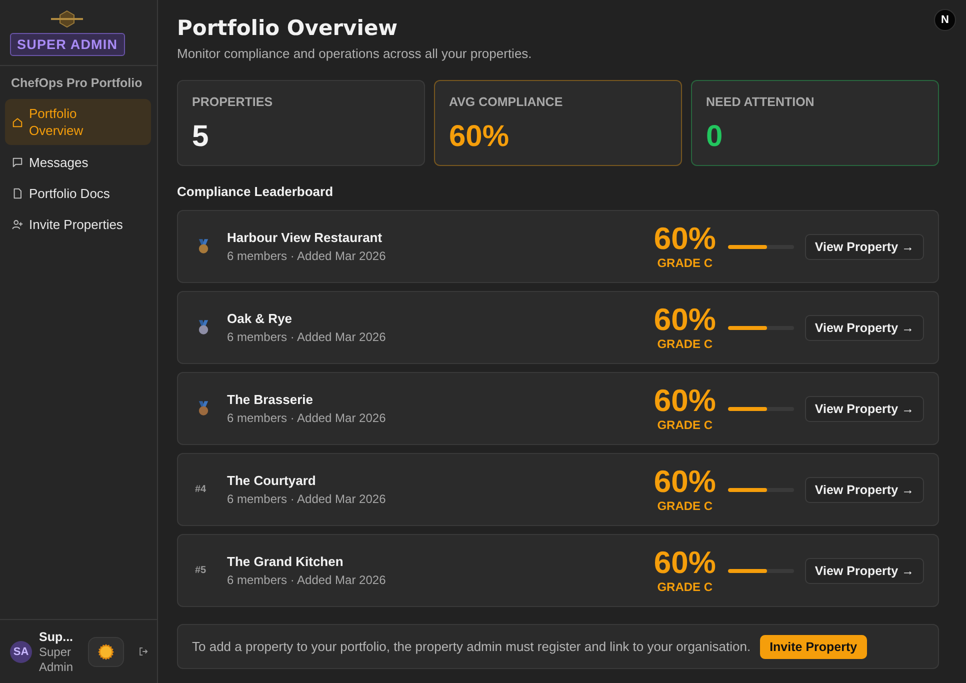 The image size is (966, 683). What do you see at coordinates (814, 646) in the screenshot?
I see `invite-property-button: Invite Property` at bounding box center [814, 646].